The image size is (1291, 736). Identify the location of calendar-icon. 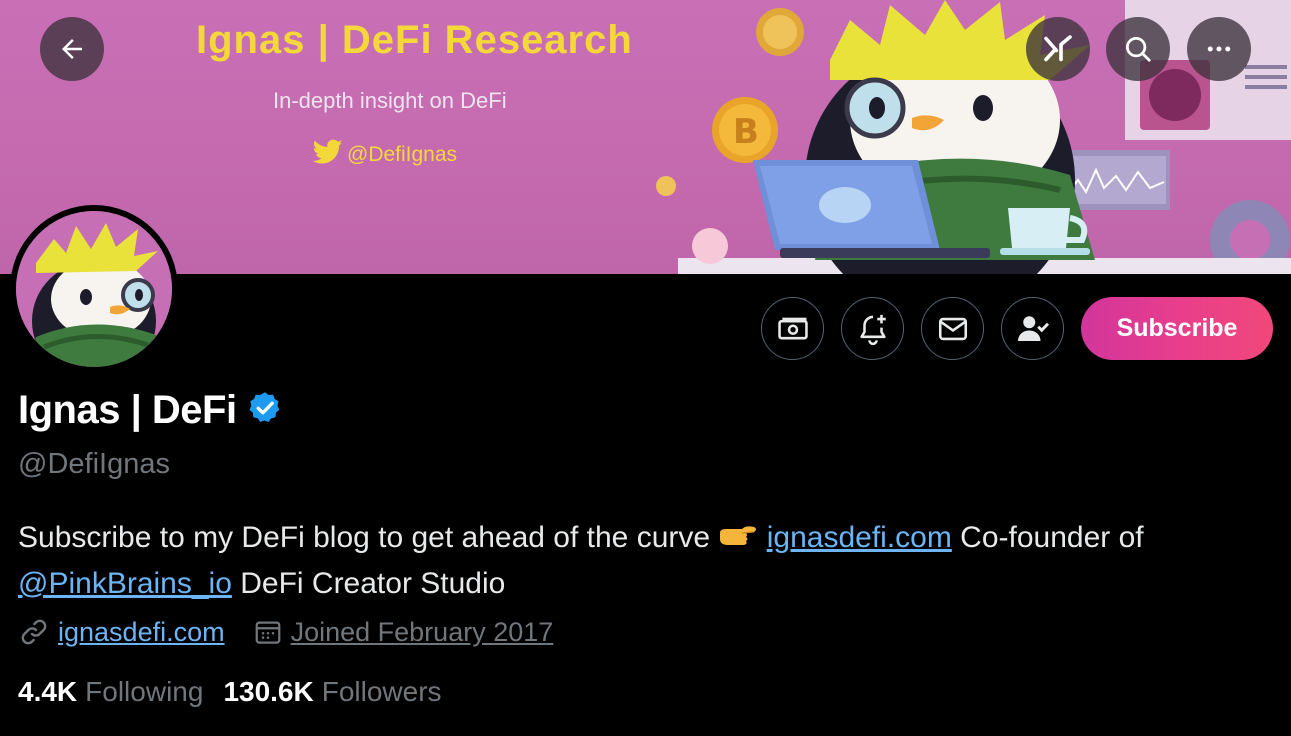
(267, 632).